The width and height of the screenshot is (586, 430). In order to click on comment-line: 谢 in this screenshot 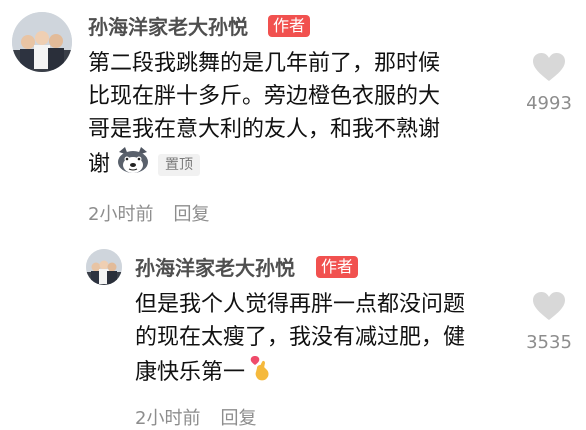, I will do `click(99, 164)`.